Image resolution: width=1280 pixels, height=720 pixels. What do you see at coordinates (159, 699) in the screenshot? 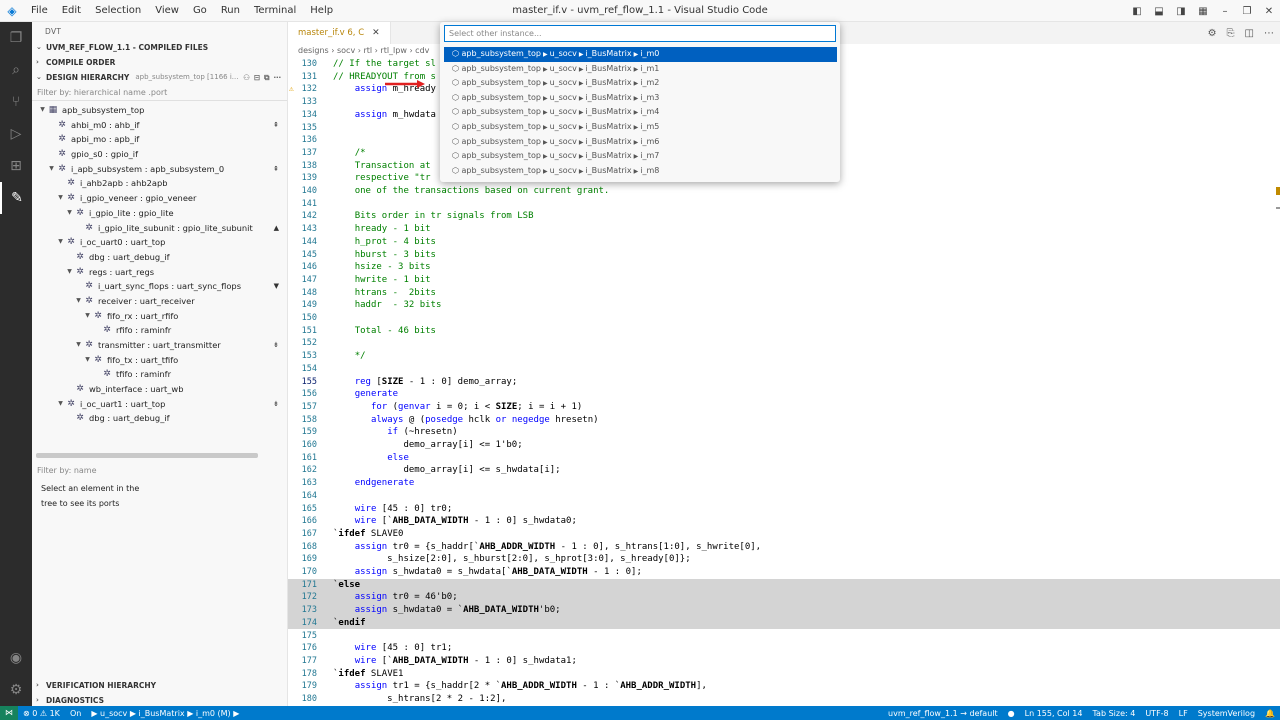
I see `diagnostics-section: › DIAGNOSTICS` at bounding box center [159, 699].